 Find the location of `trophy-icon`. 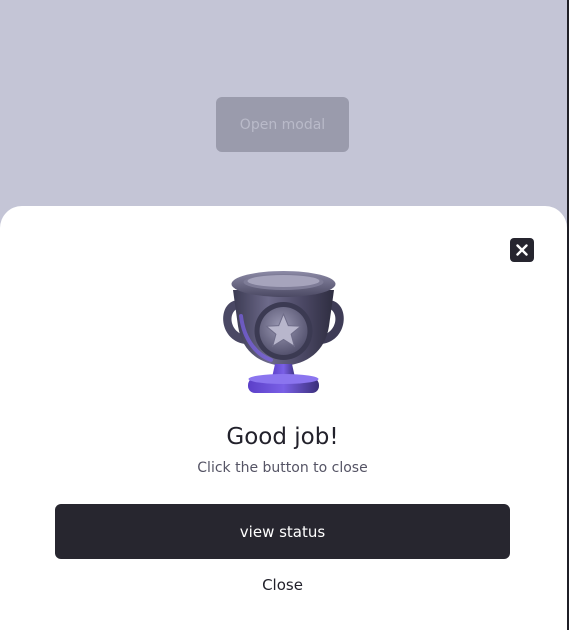

trophy-icon is located at coordinates (283, 328).